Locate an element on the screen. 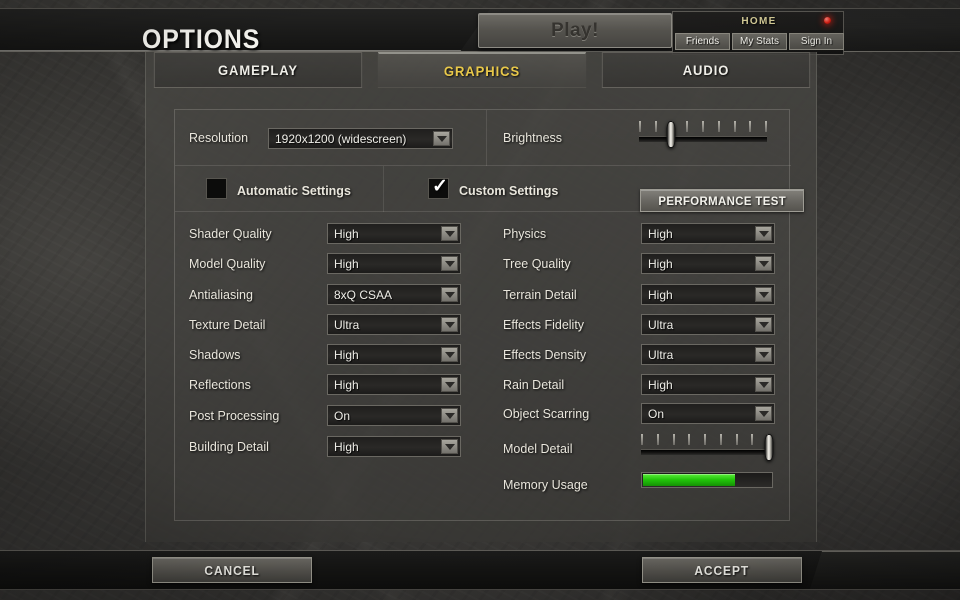  bottom-action-bar: CANCEL ACCEPT is located at coordinates (480, 570).